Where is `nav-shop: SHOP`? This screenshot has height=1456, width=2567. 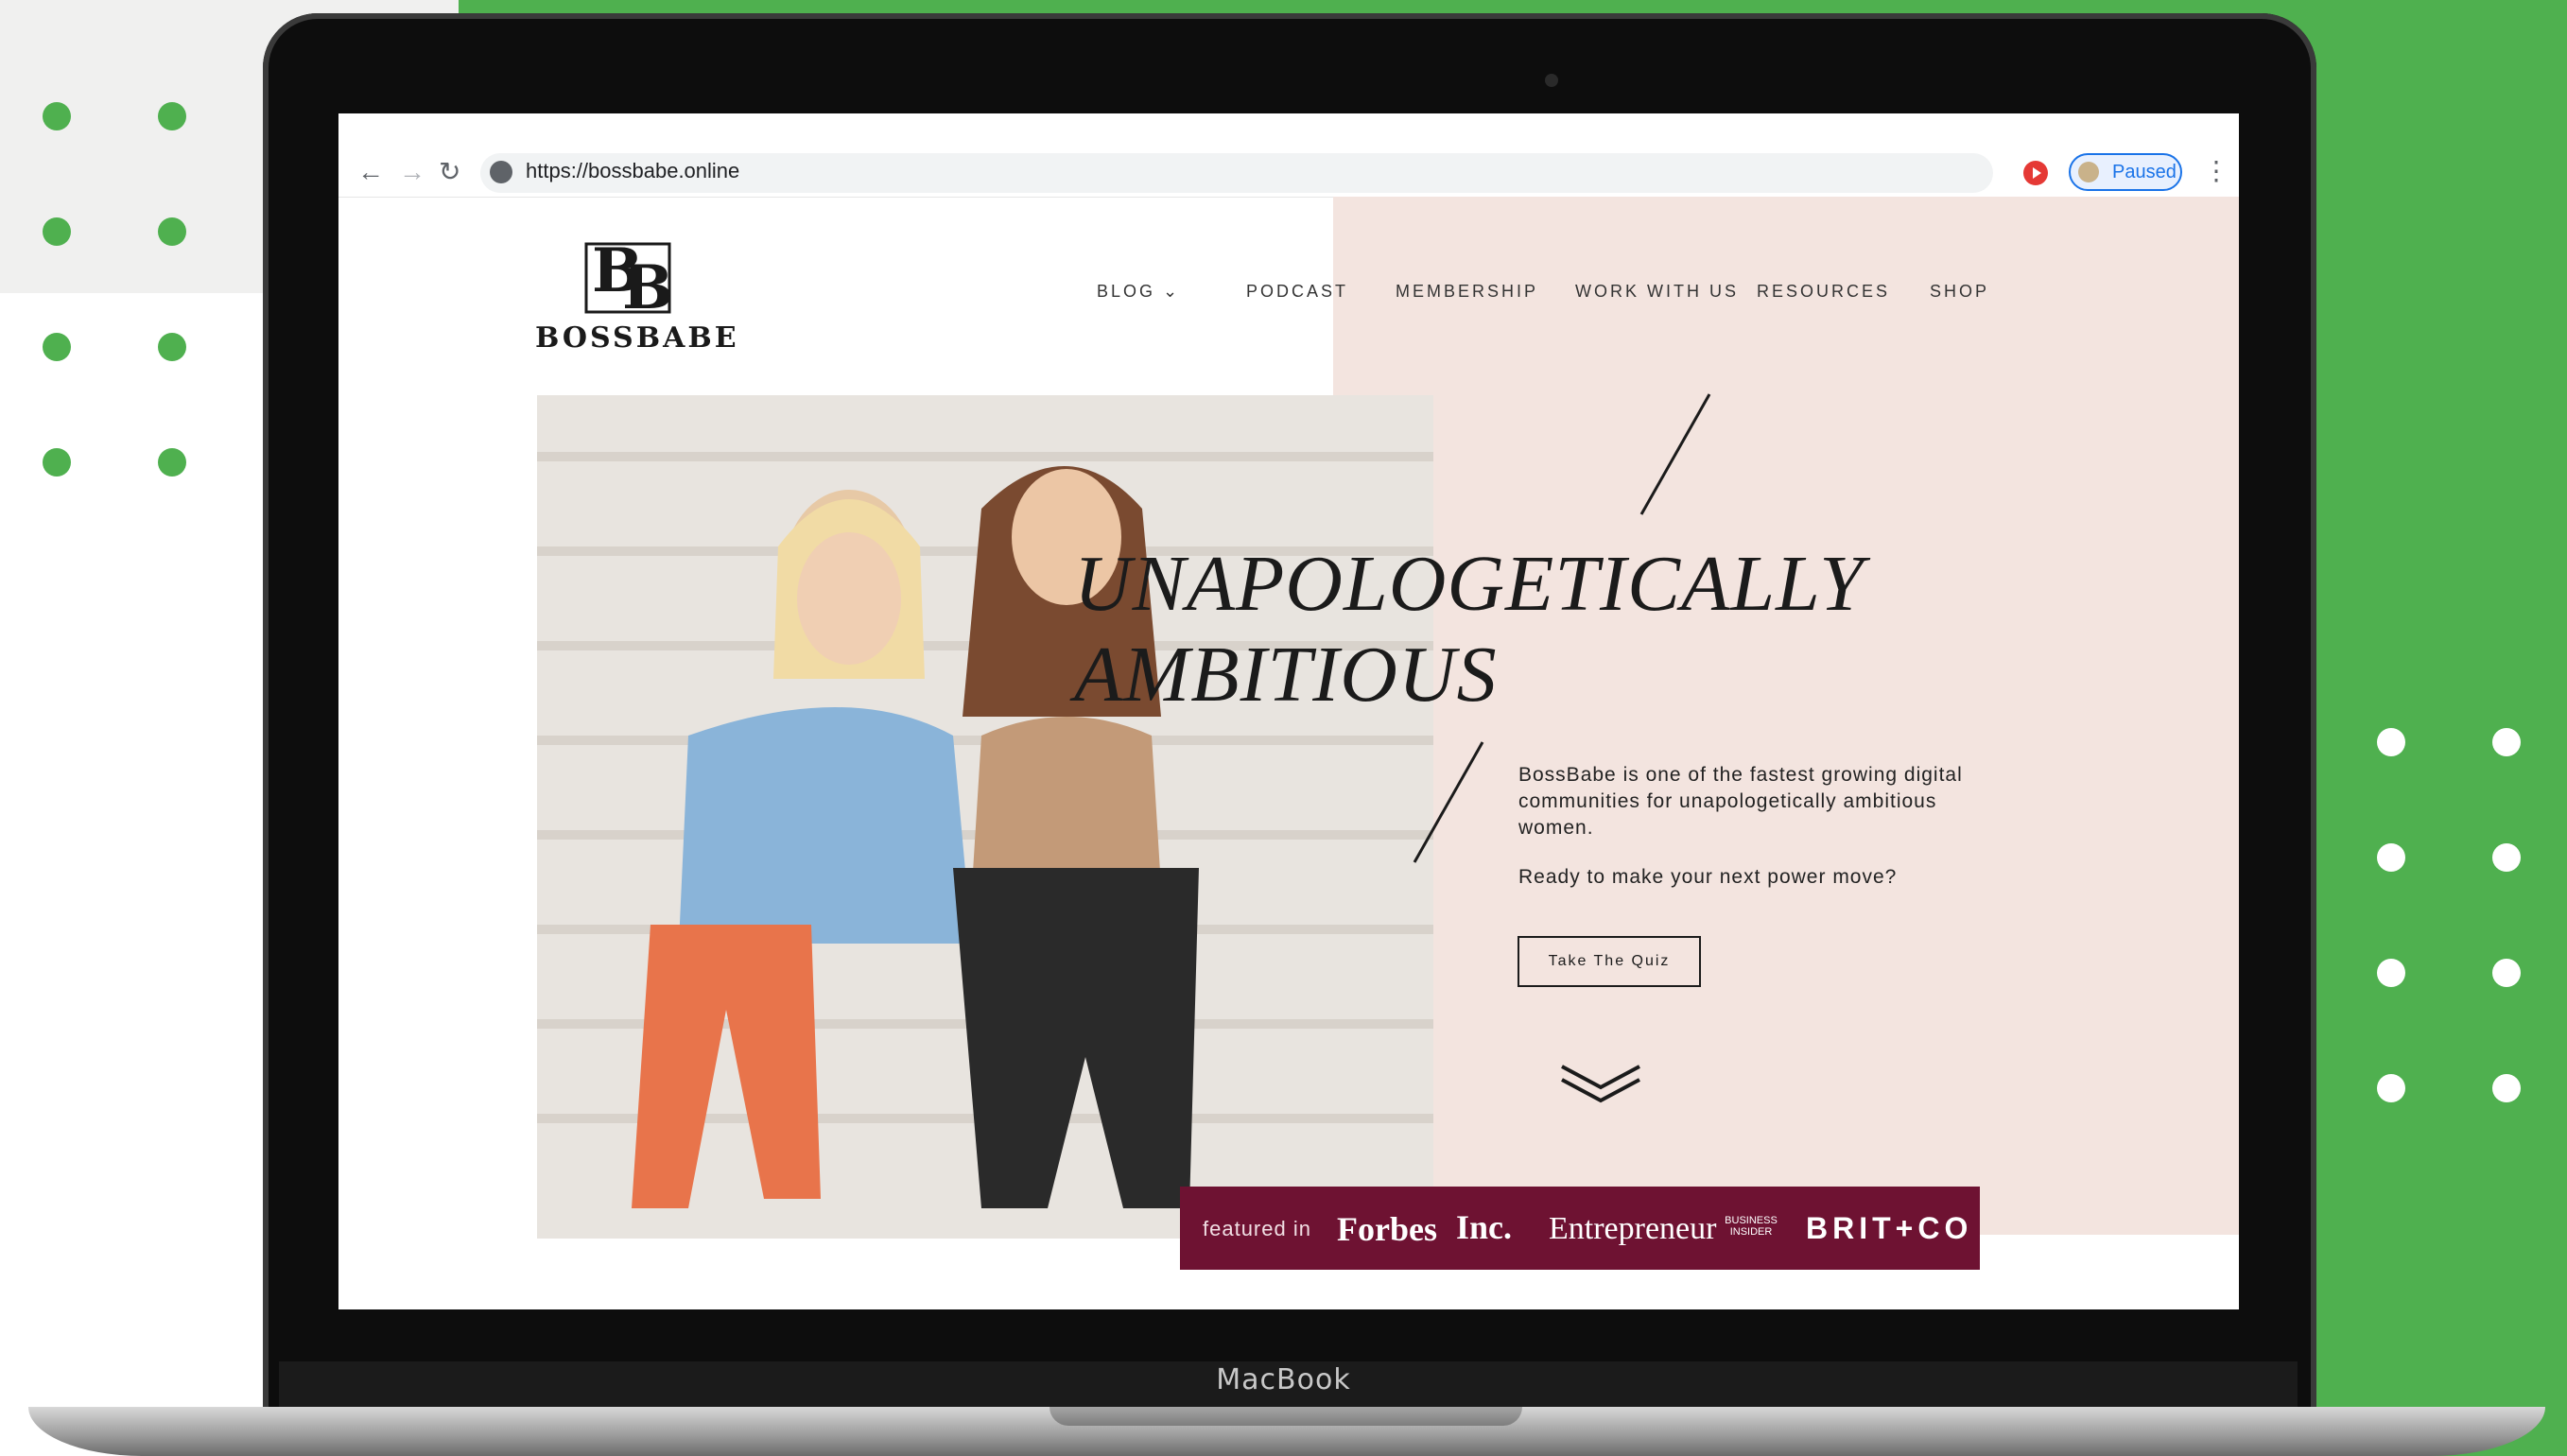 nav-shop: SHOP is located at coordinates (1960, 292).